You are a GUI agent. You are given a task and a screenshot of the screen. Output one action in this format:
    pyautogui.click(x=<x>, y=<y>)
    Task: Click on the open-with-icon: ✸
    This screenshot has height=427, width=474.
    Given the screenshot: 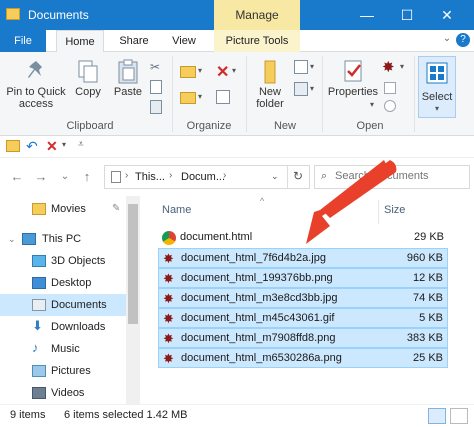 What is the action you would take?
    pyautogui.click(x=388, y=67)
    